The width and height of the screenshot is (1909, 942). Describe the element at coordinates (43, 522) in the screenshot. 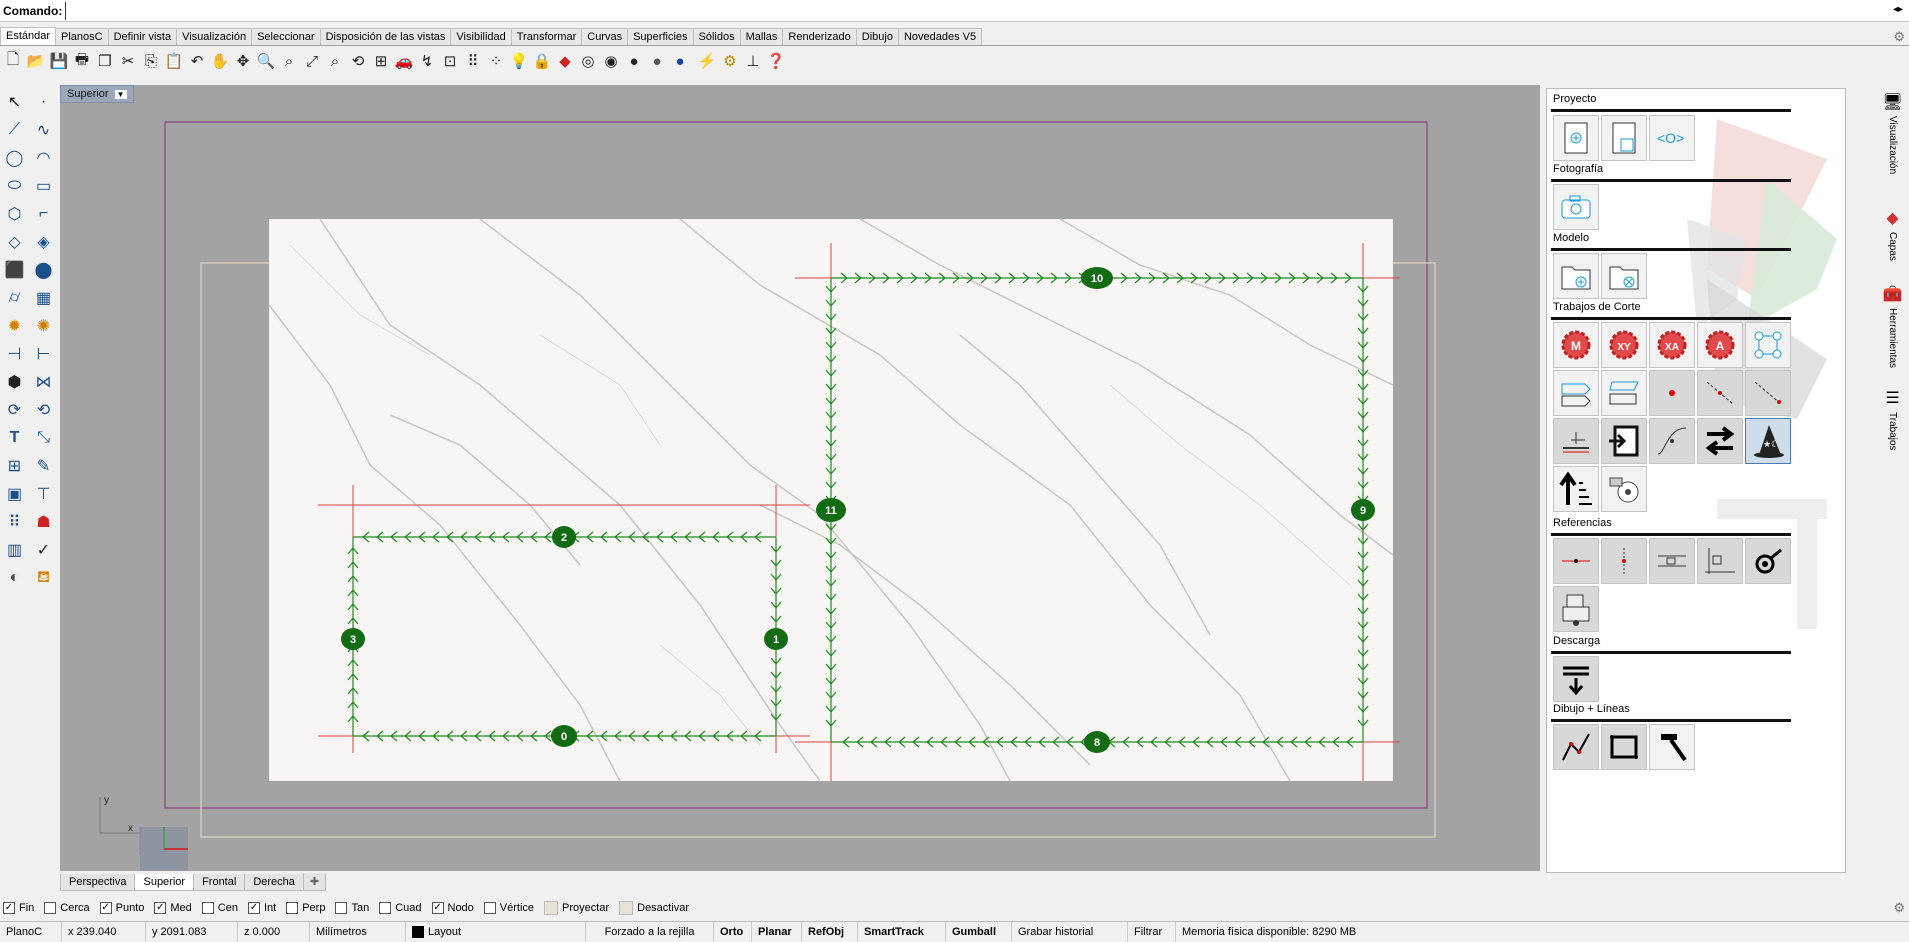

I see `analyze-icon: ☗` at that location.